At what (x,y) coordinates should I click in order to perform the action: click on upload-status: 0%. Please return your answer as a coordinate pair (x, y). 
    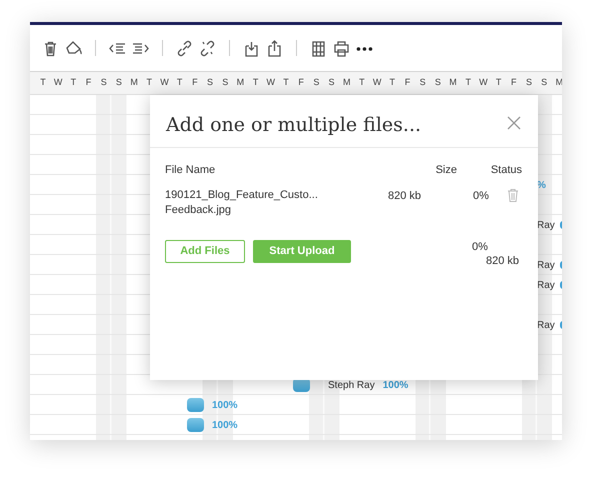
    Looking at the image, I should click on (481, 196).